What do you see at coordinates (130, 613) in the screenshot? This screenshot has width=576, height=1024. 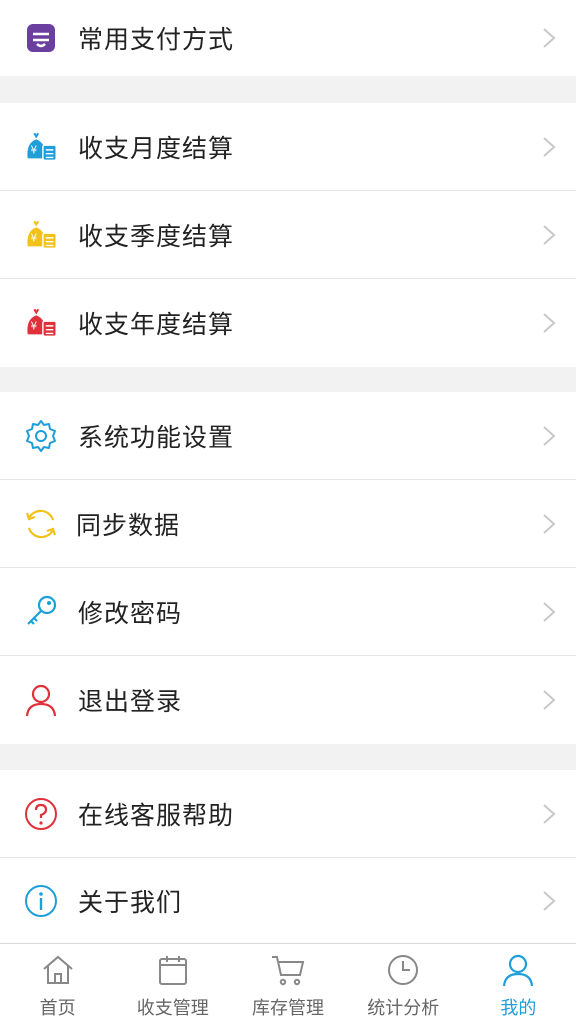 I see `menu-label: 修改密码` at bounding box center [130, 613].